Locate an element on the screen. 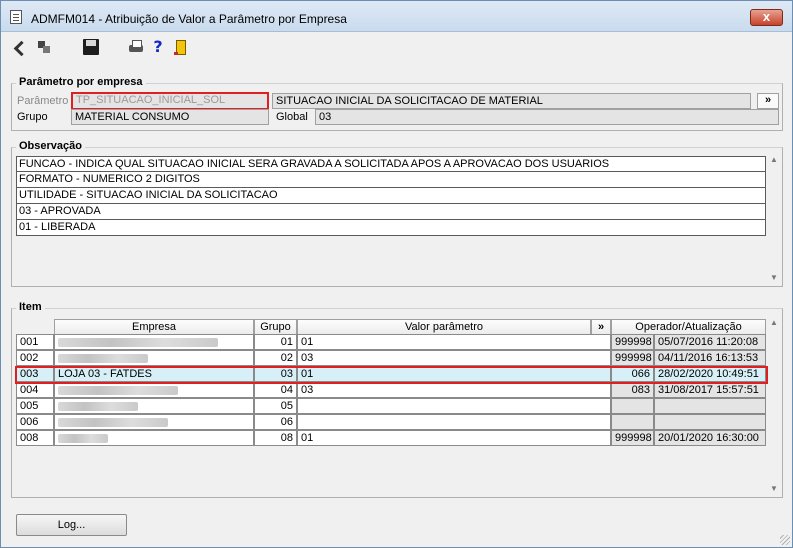 This screenshot has height=548, width=793. row-code: 008 is located at coordinates (35, 438).